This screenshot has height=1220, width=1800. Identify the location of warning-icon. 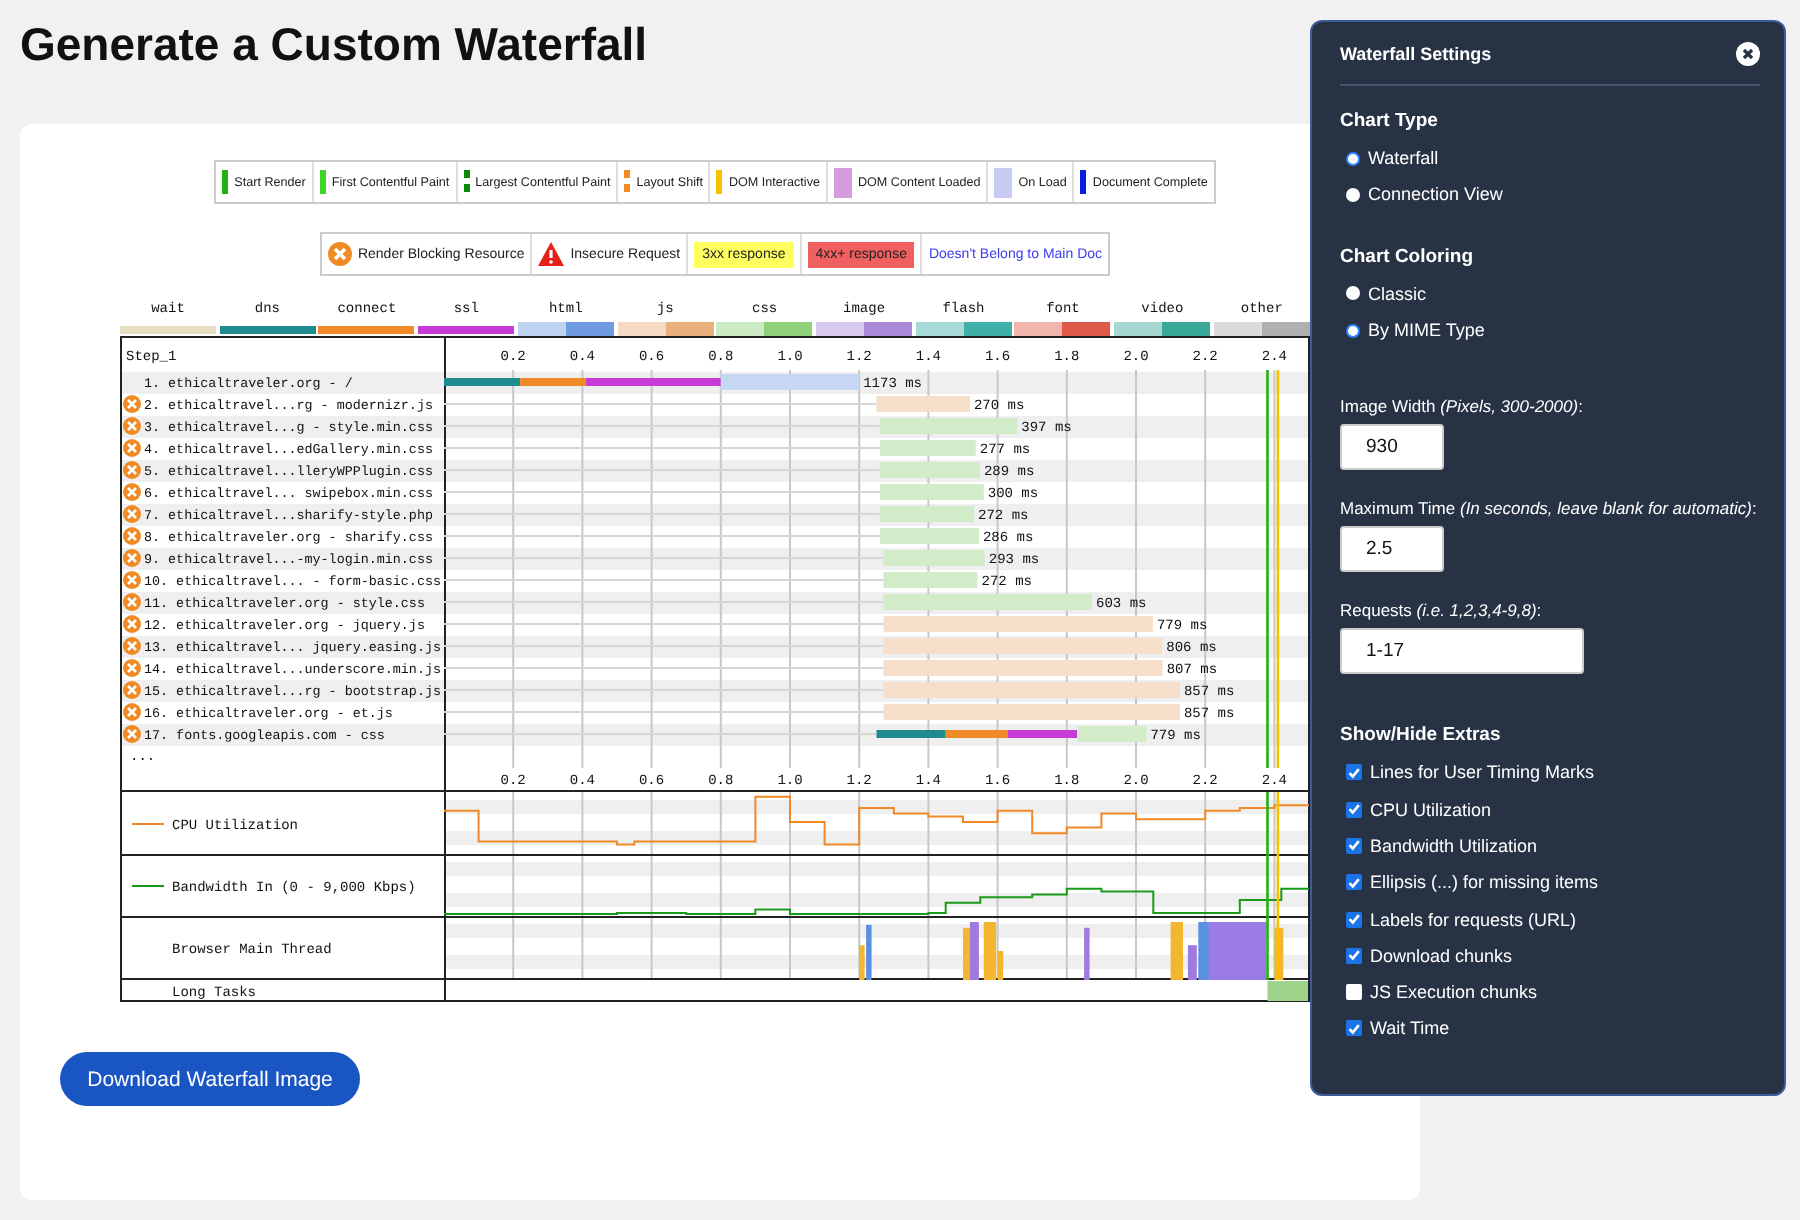
(551, 254).